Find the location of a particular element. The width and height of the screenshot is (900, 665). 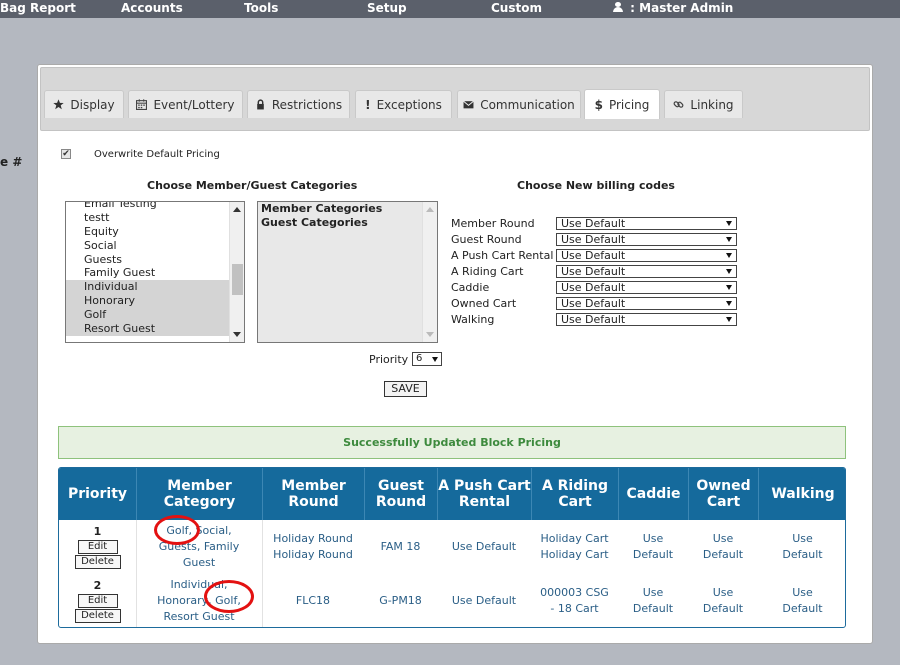

column-header-walking: Walking is located at coordinates (801, 494).